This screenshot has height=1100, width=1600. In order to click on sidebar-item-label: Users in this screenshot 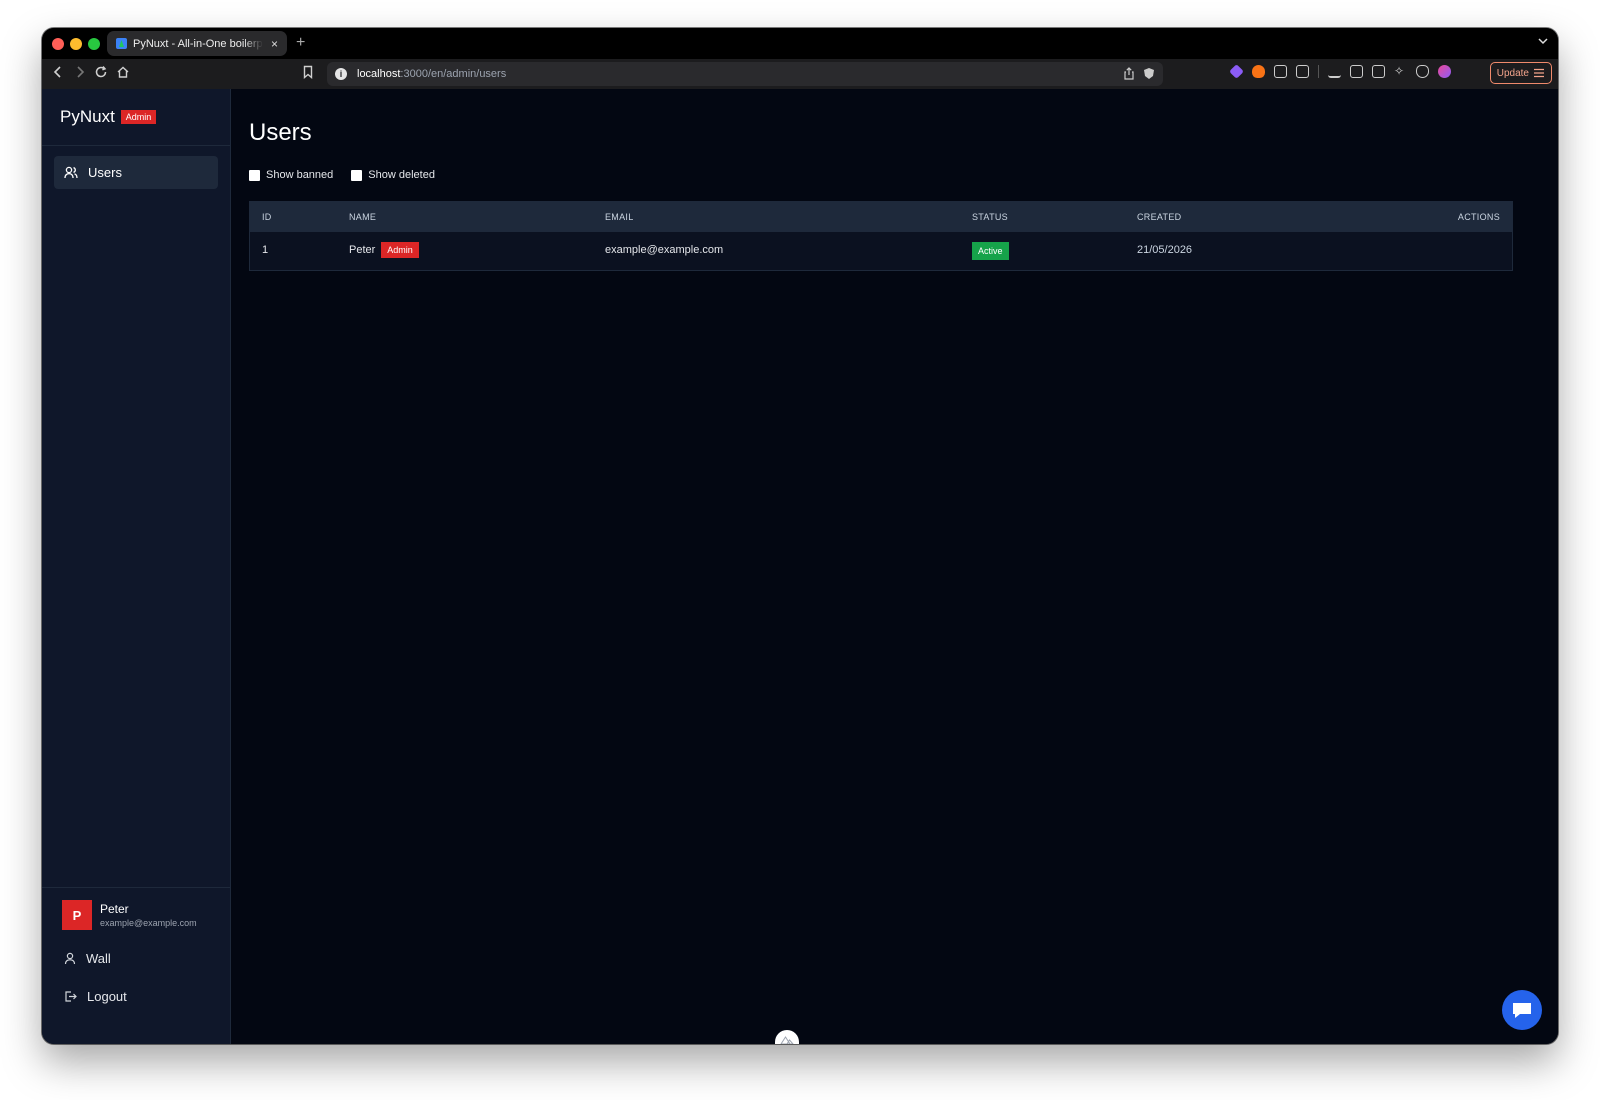, I will do `click(105, 172)`.